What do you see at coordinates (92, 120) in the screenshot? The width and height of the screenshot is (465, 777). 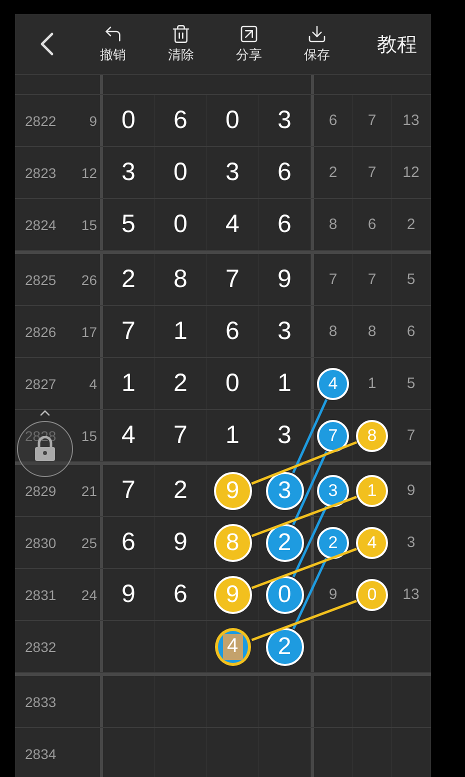 I see `sum-value: 9` at bounding box center [92, 120].